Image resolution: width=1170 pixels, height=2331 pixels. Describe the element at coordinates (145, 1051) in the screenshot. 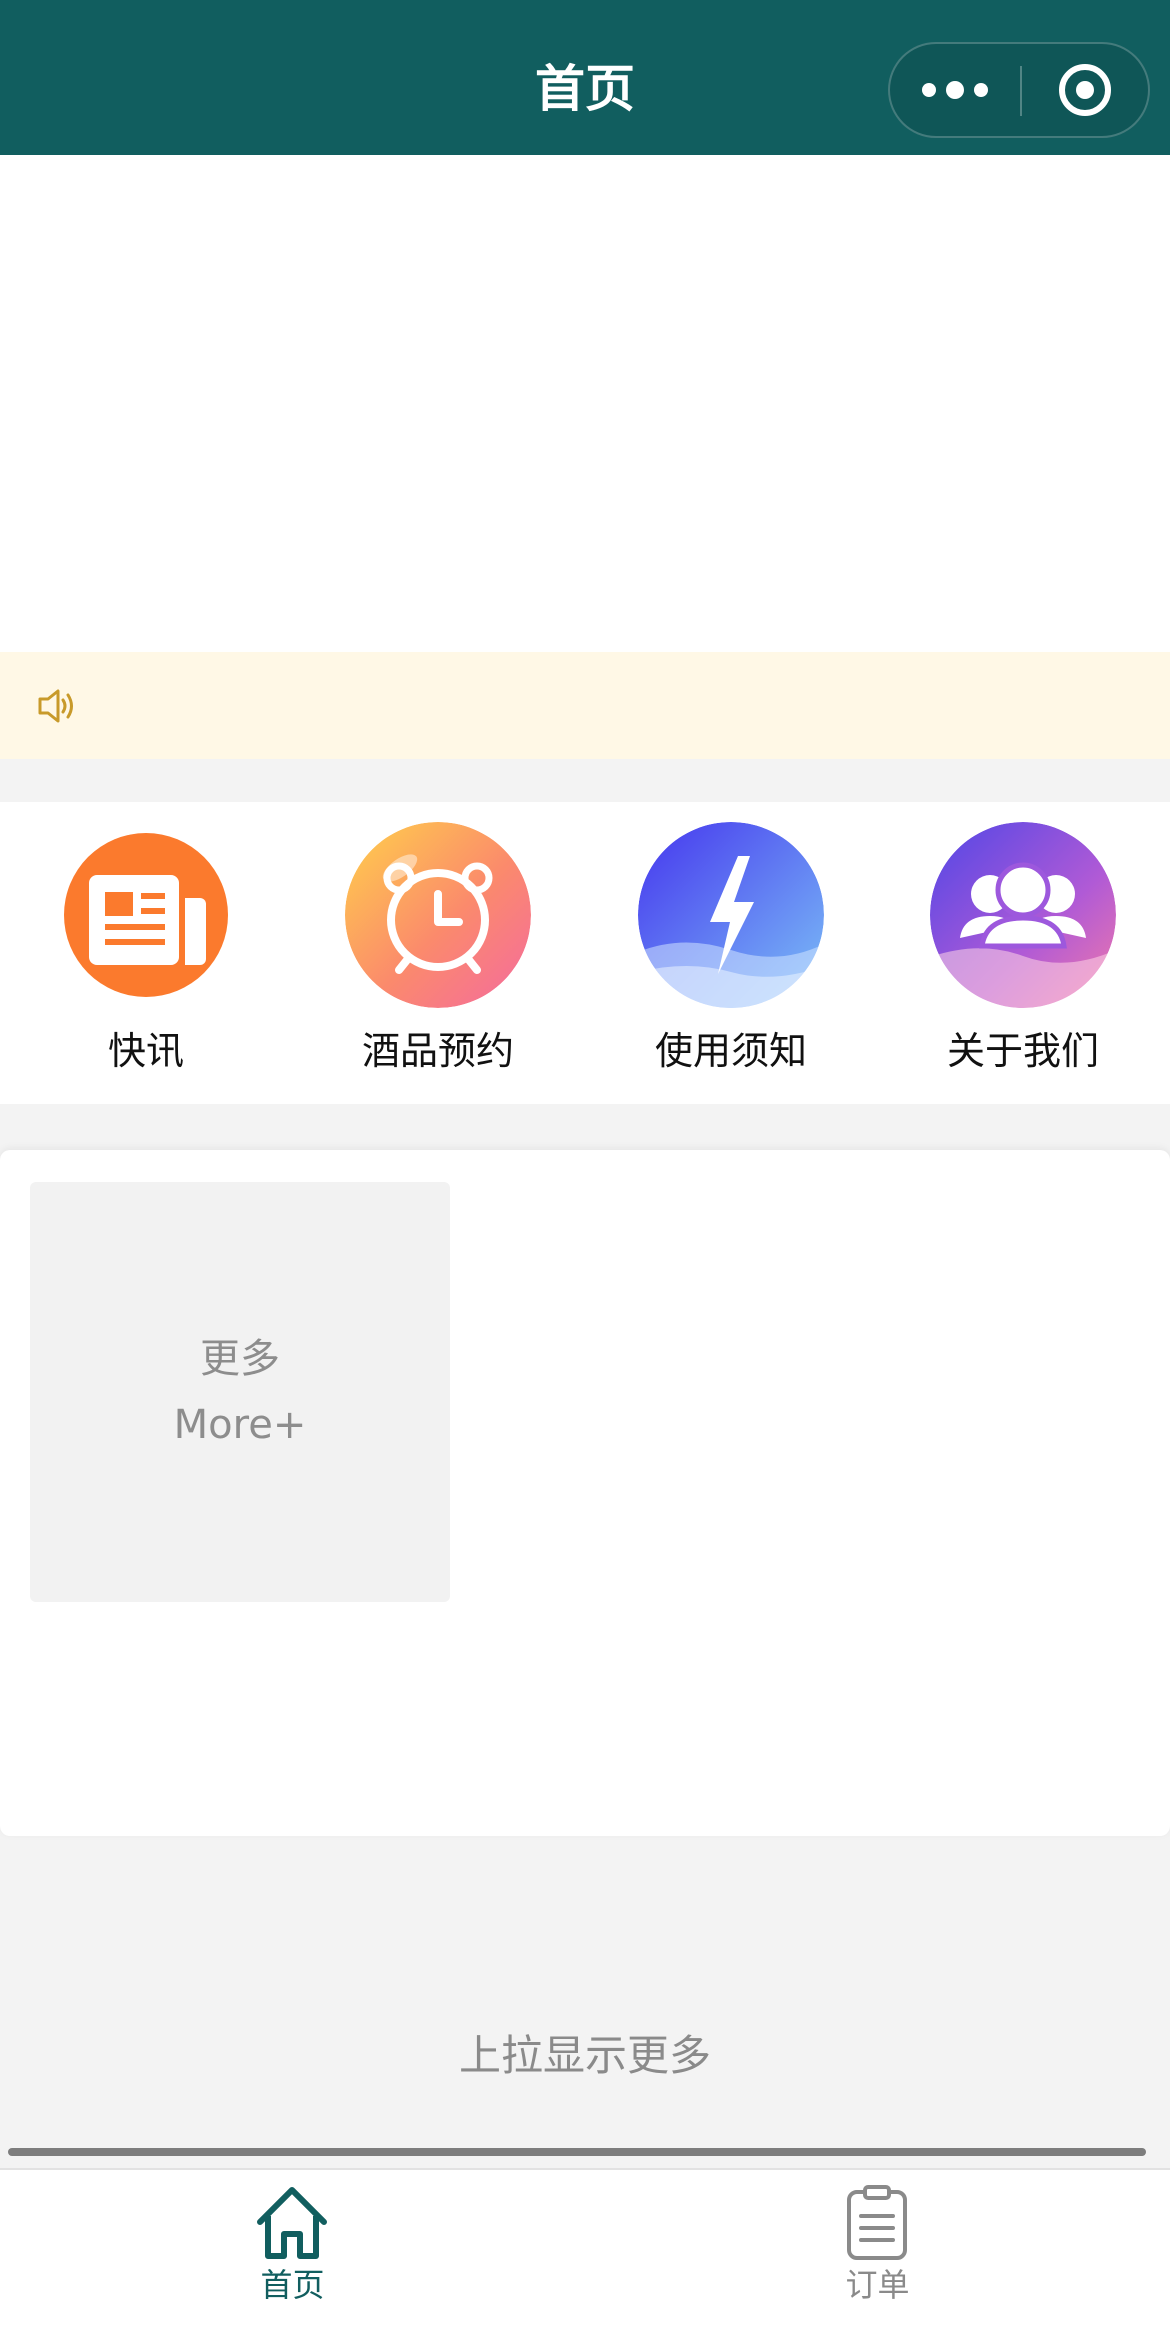

I see `quick-nav-label: 快讯` at that location.